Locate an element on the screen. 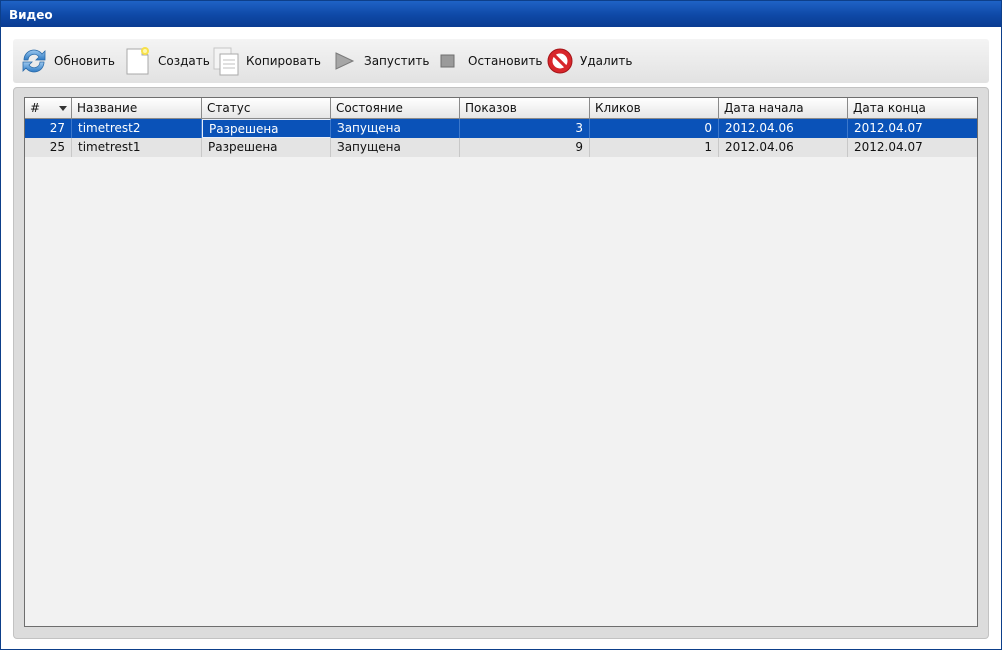  play-icon is located at coordinates (345, 61).